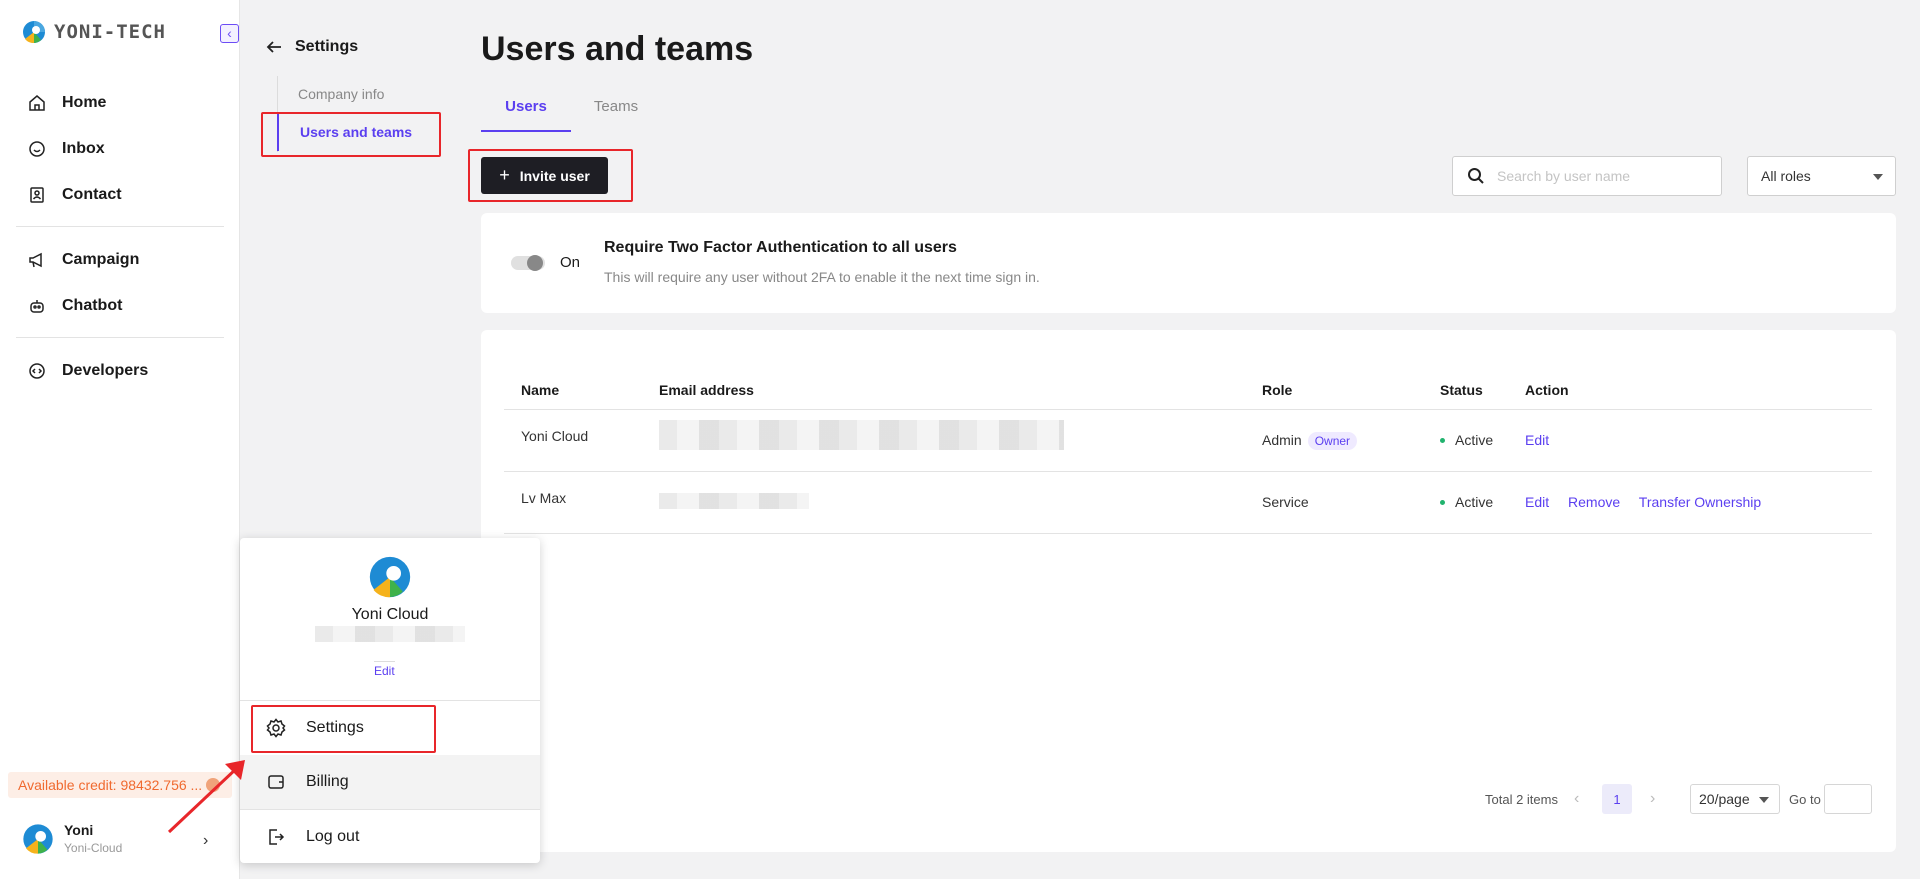  I want to click on profile-popup: Yoni Cloud Edit Settings Billing Log out, so click(390, 700).